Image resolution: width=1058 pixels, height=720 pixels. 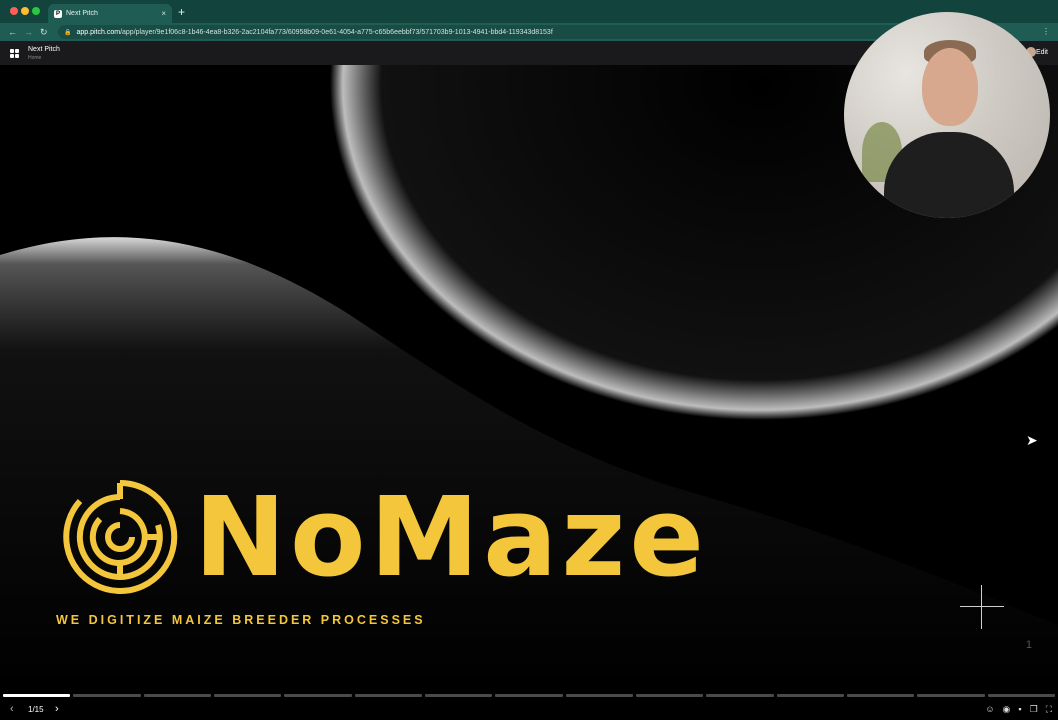 What do you see at coordinates (989, 709) in the screenshot?
I see `reaction-icon: ☺` at bounding box center [989, 709].